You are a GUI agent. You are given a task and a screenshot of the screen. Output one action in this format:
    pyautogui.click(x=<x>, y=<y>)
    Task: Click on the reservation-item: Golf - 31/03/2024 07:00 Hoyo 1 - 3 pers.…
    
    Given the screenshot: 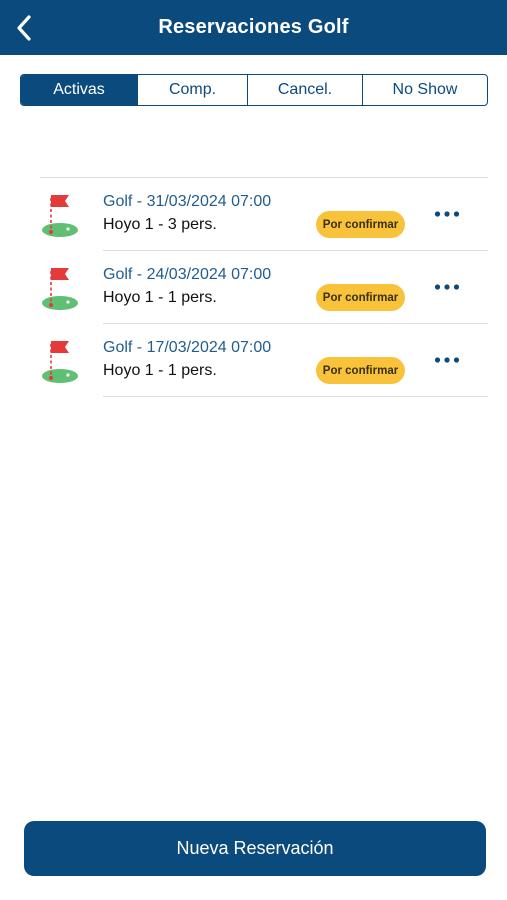 What is the action you would take?
    pyautogui.click(x=264, y=214)
    